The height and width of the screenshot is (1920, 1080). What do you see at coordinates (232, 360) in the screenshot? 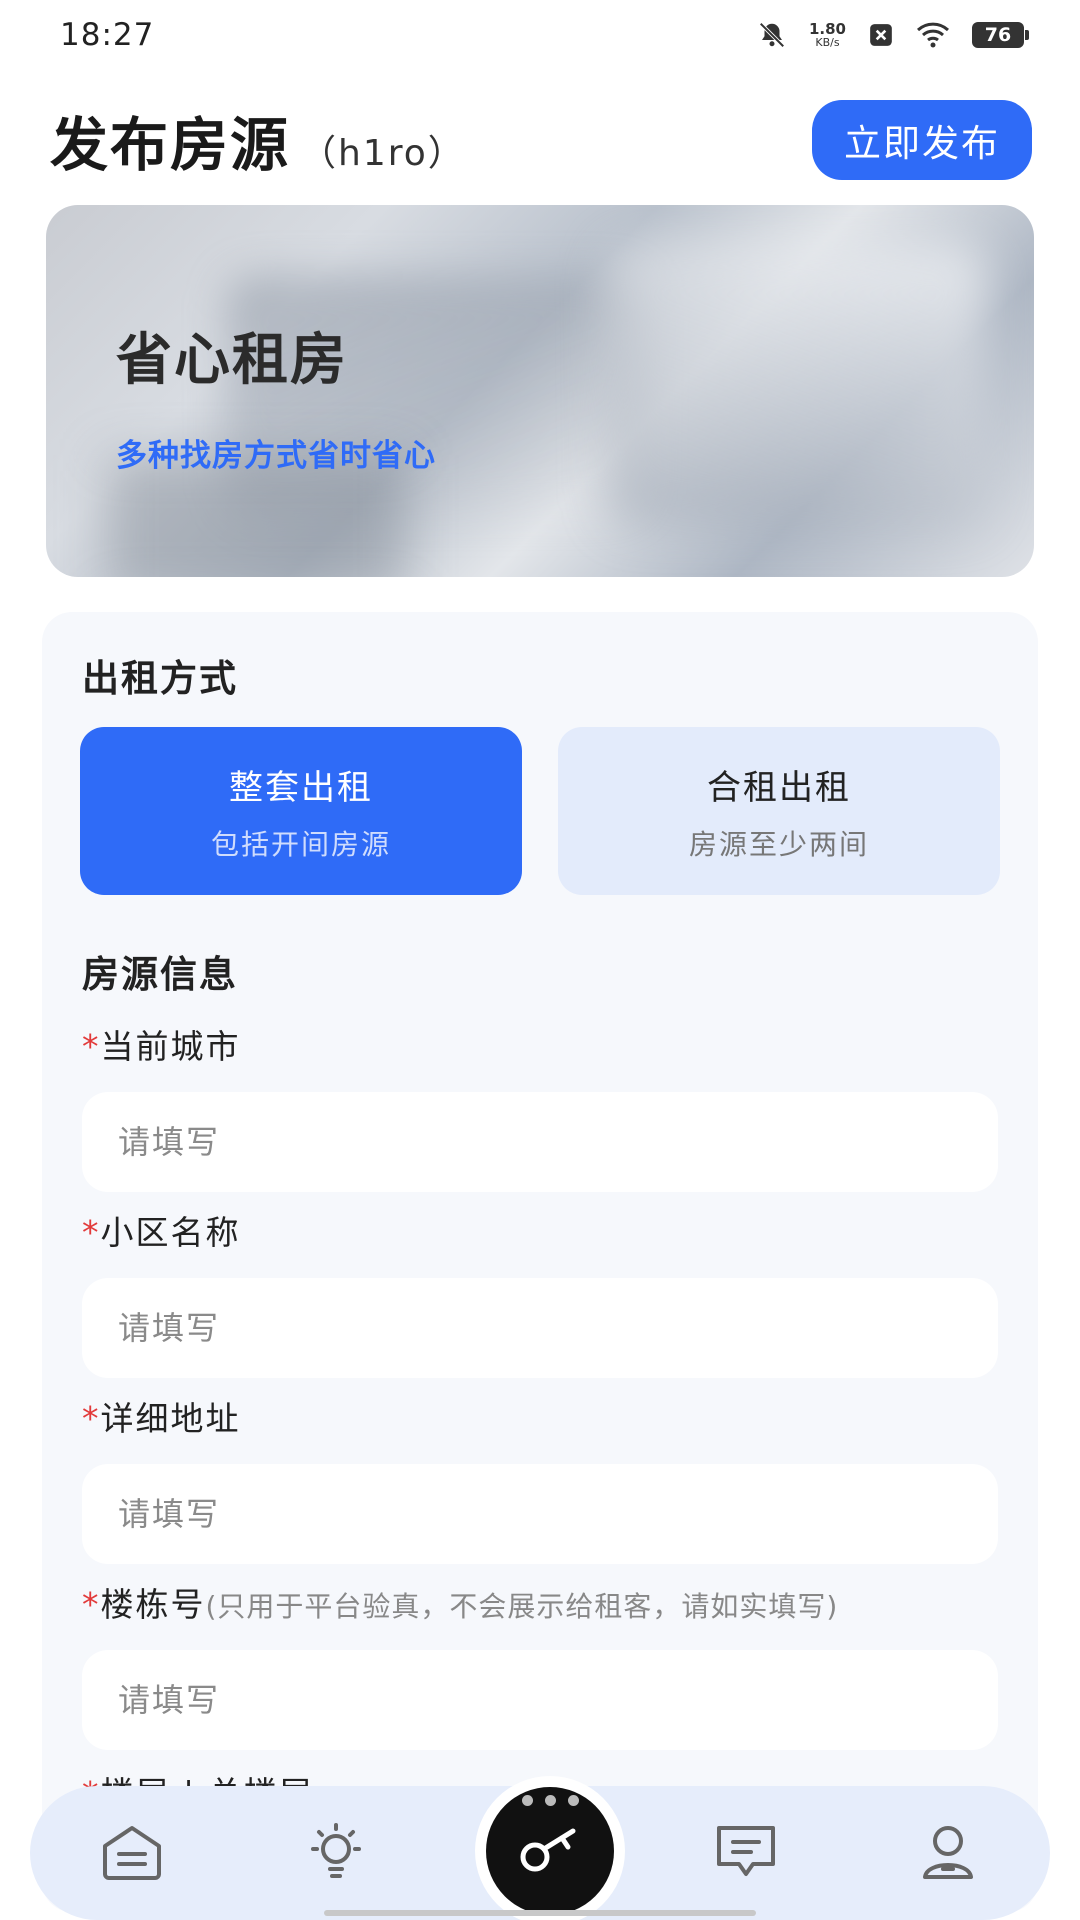
I see `banner-title: 省心租房` at bounding box center [232, 360].